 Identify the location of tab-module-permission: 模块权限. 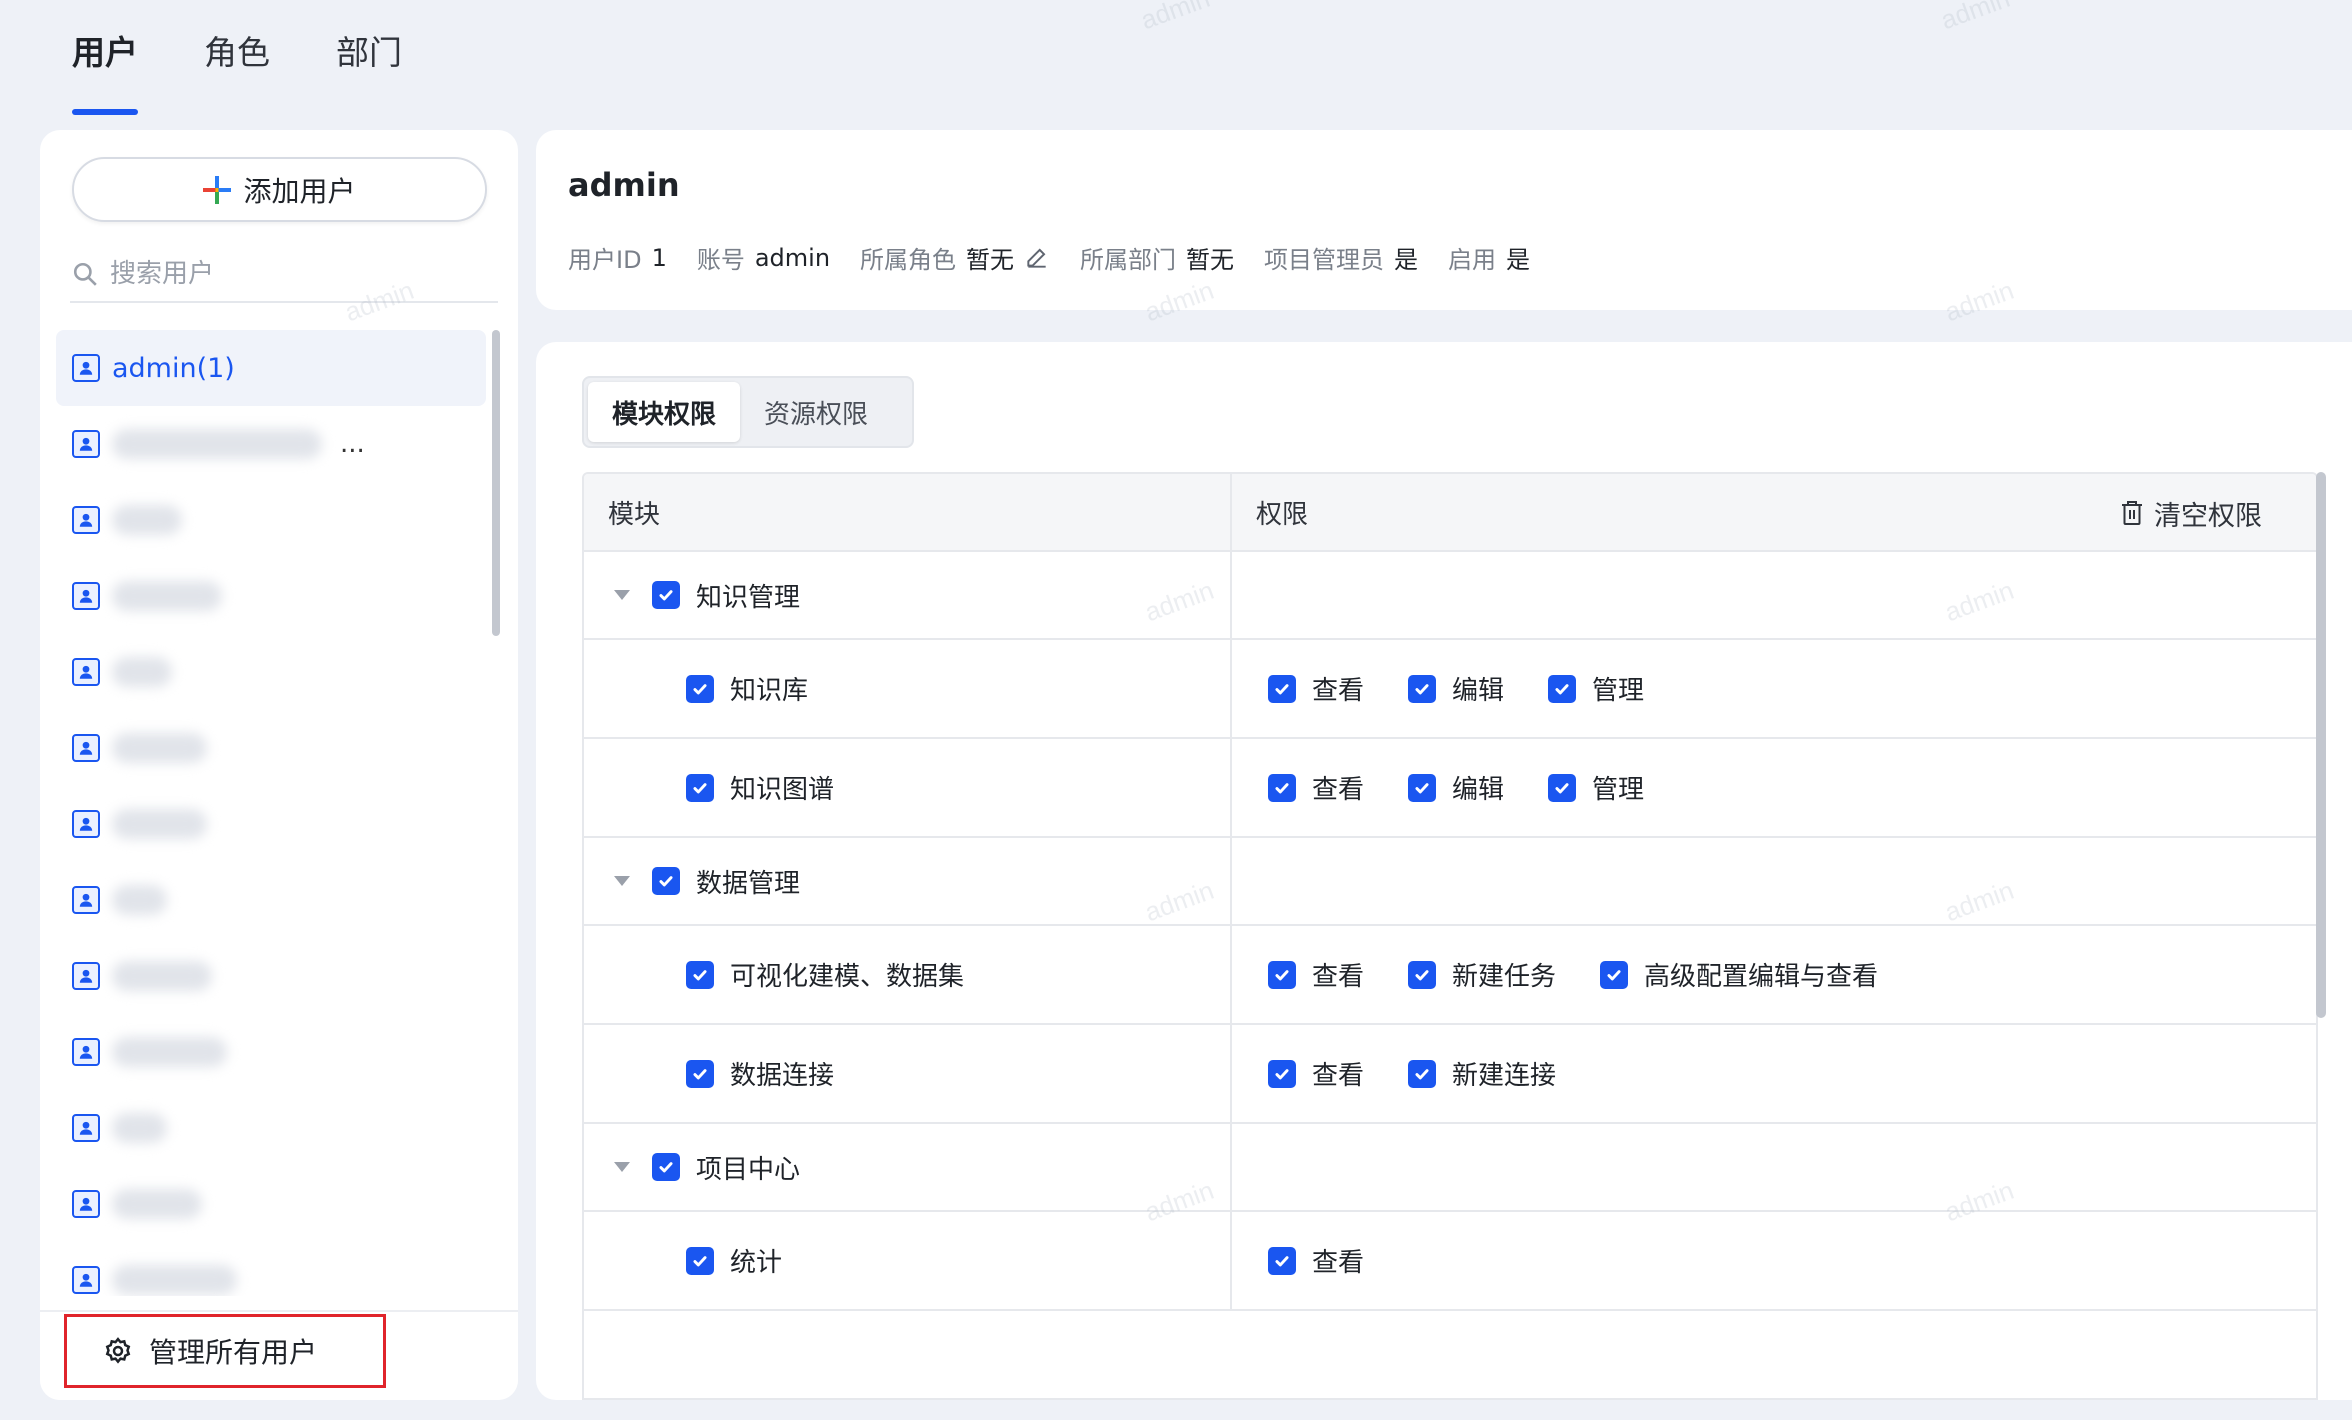
(664, 412).